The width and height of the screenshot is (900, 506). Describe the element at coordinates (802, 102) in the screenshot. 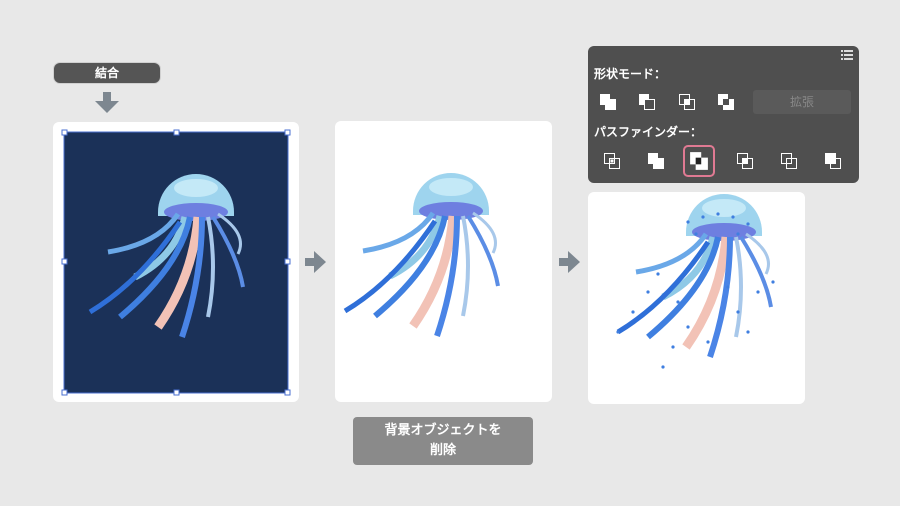

I see `expand-button: 拡張` at that location.